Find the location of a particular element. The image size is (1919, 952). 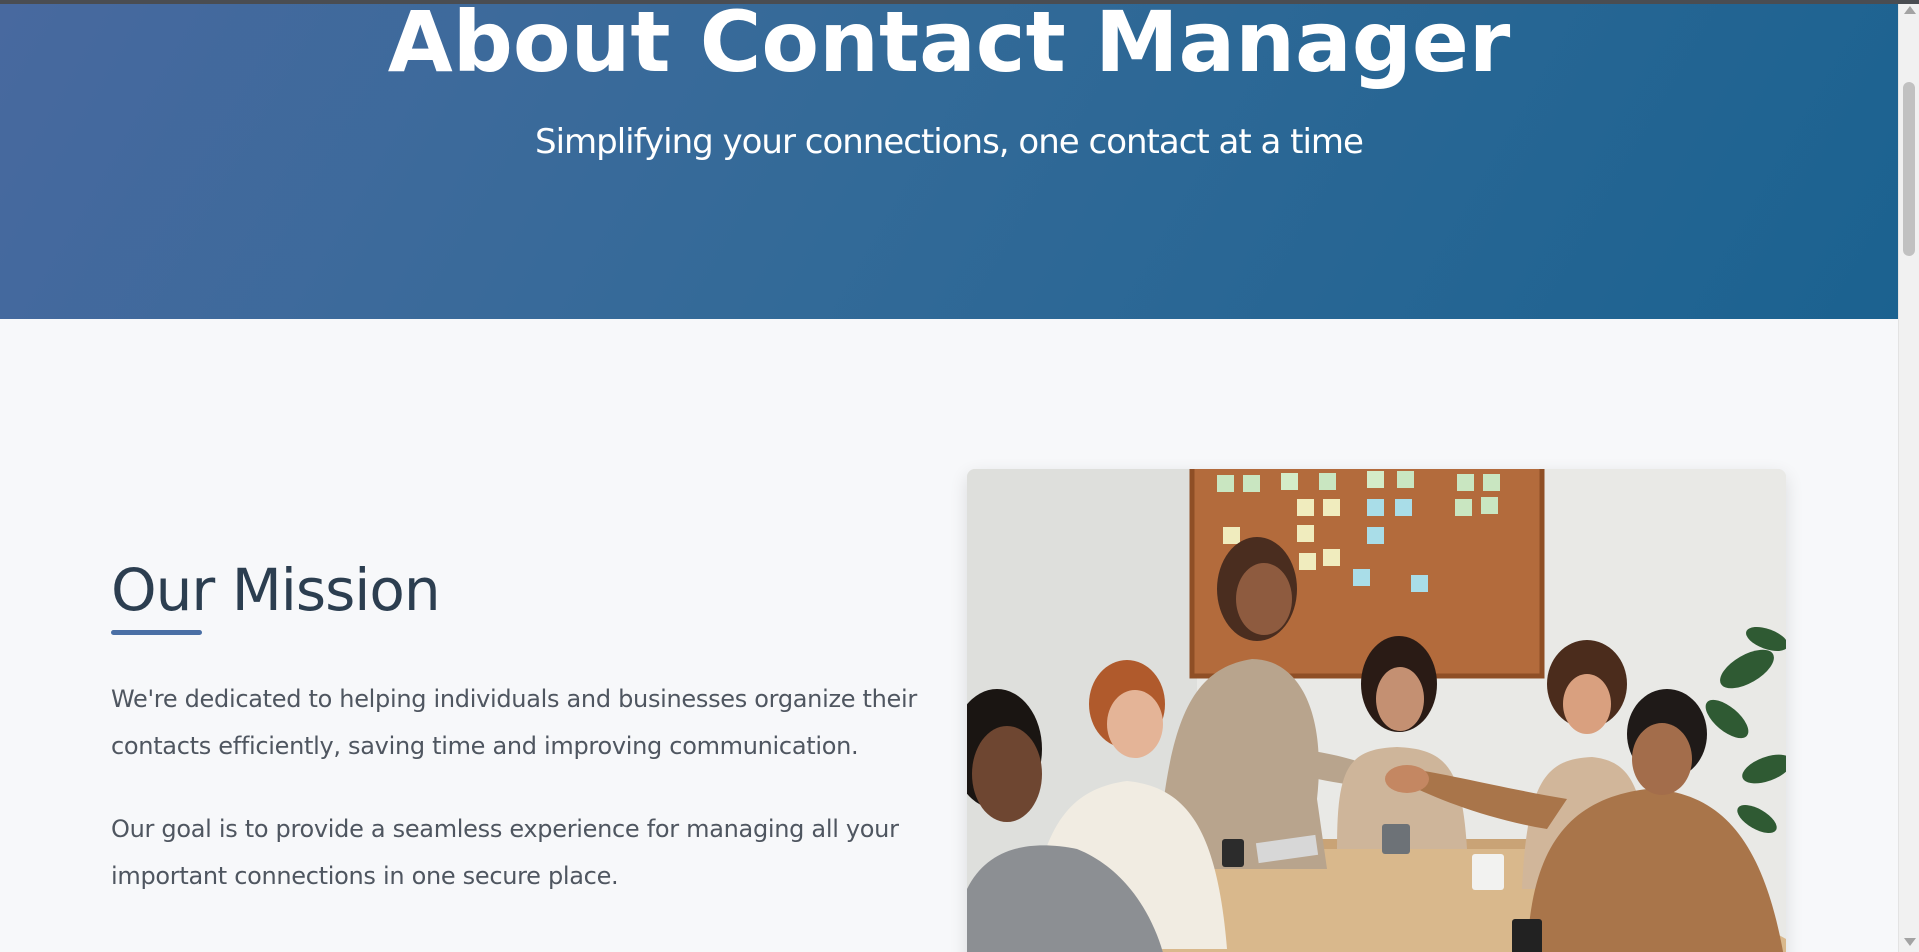

window-top-edge is located at coordinates (959, 2).